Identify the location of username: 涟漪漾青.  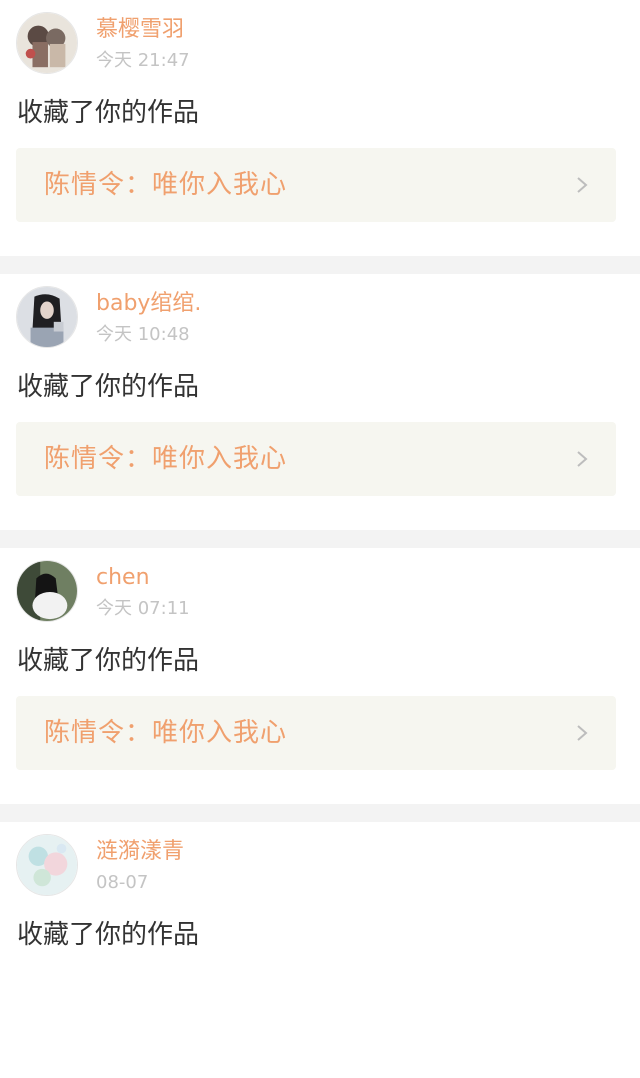
(140, 852).